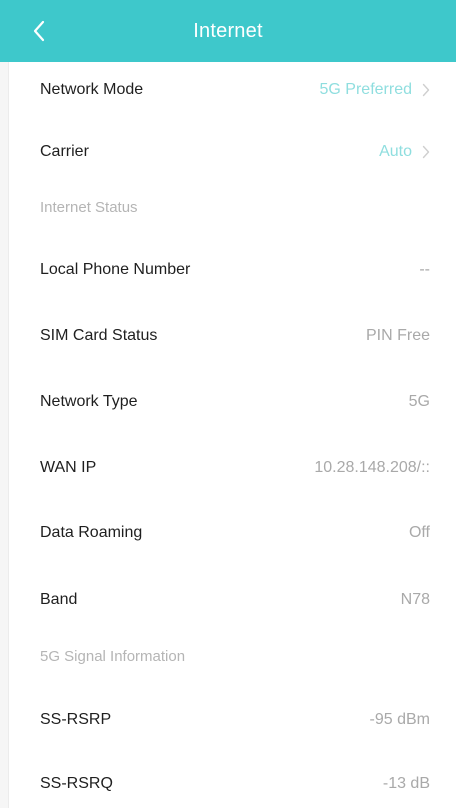 This screenshot has height=808, width=456. Describe the element at coordinates (235, 207) in the screenshot. I see `internet-status-section: Internet Status` at that location.